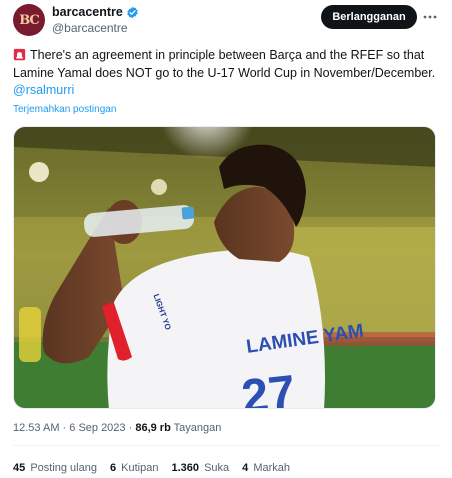 The height and width of the screenshot is (478, 452). I want to click on name-row: barcacentre, so click(95, 12).